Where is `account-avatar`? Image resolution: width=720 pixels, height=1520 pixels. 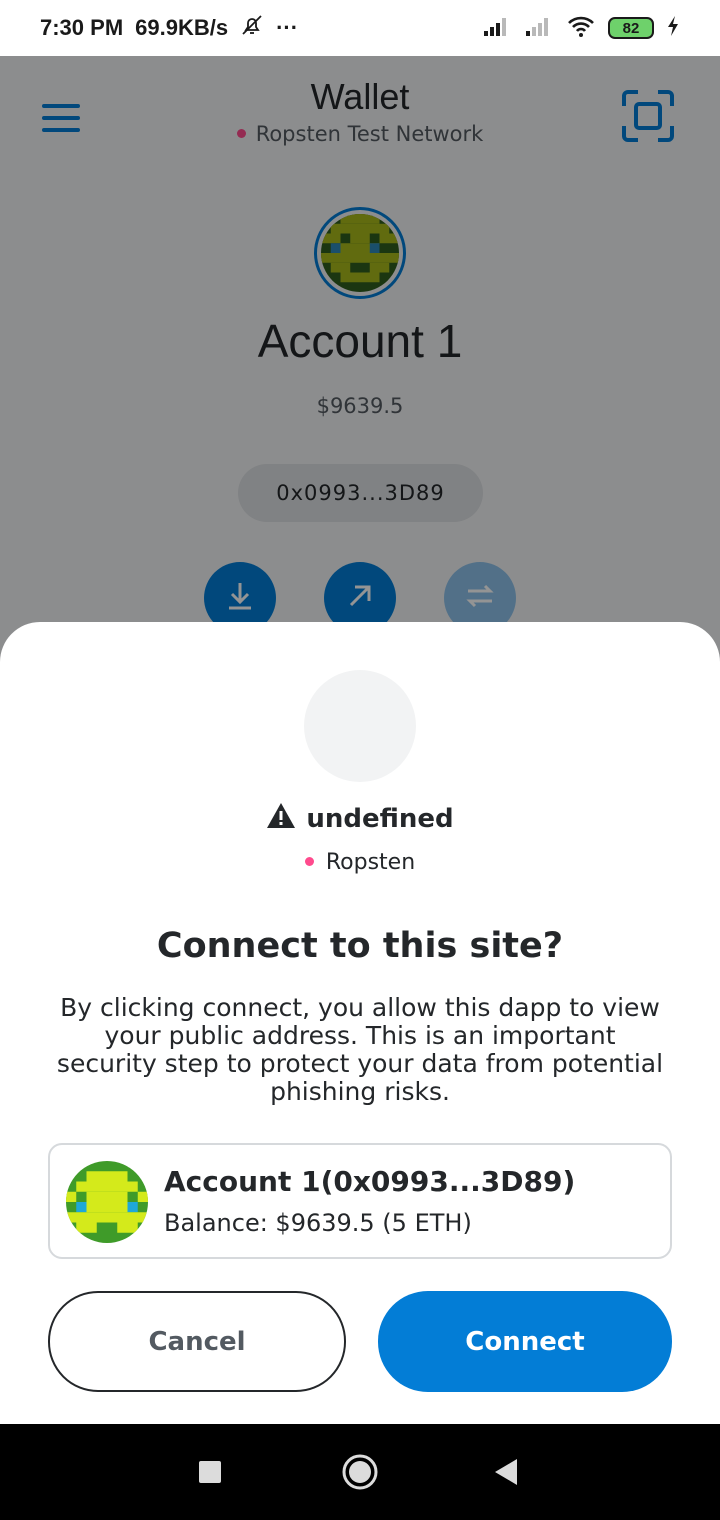 account-avatar is located at coordinates (107, 1202).